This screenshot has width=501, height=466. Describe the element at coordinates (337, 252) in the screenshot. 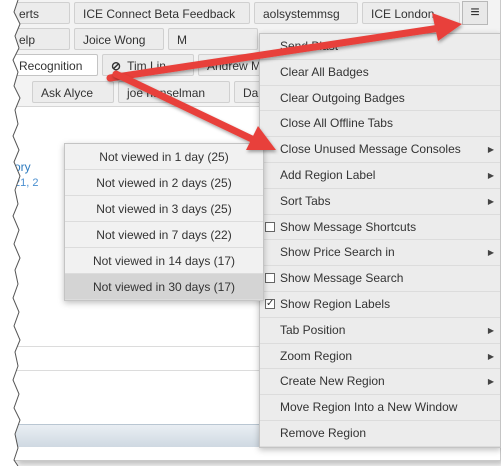

I see `menu-item-label: Show Price Search in` at that location.